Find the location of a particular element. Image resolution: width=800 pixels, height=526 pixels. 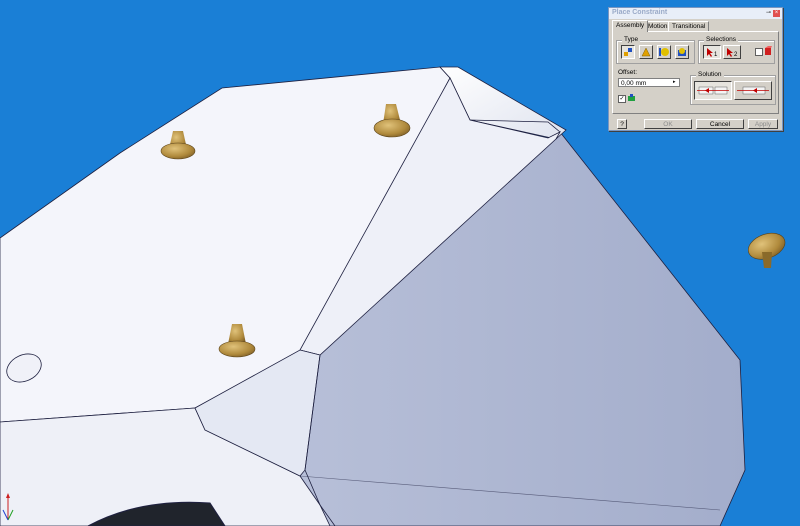

tab-assembly: Assembly is located at coordinates (630, 26).